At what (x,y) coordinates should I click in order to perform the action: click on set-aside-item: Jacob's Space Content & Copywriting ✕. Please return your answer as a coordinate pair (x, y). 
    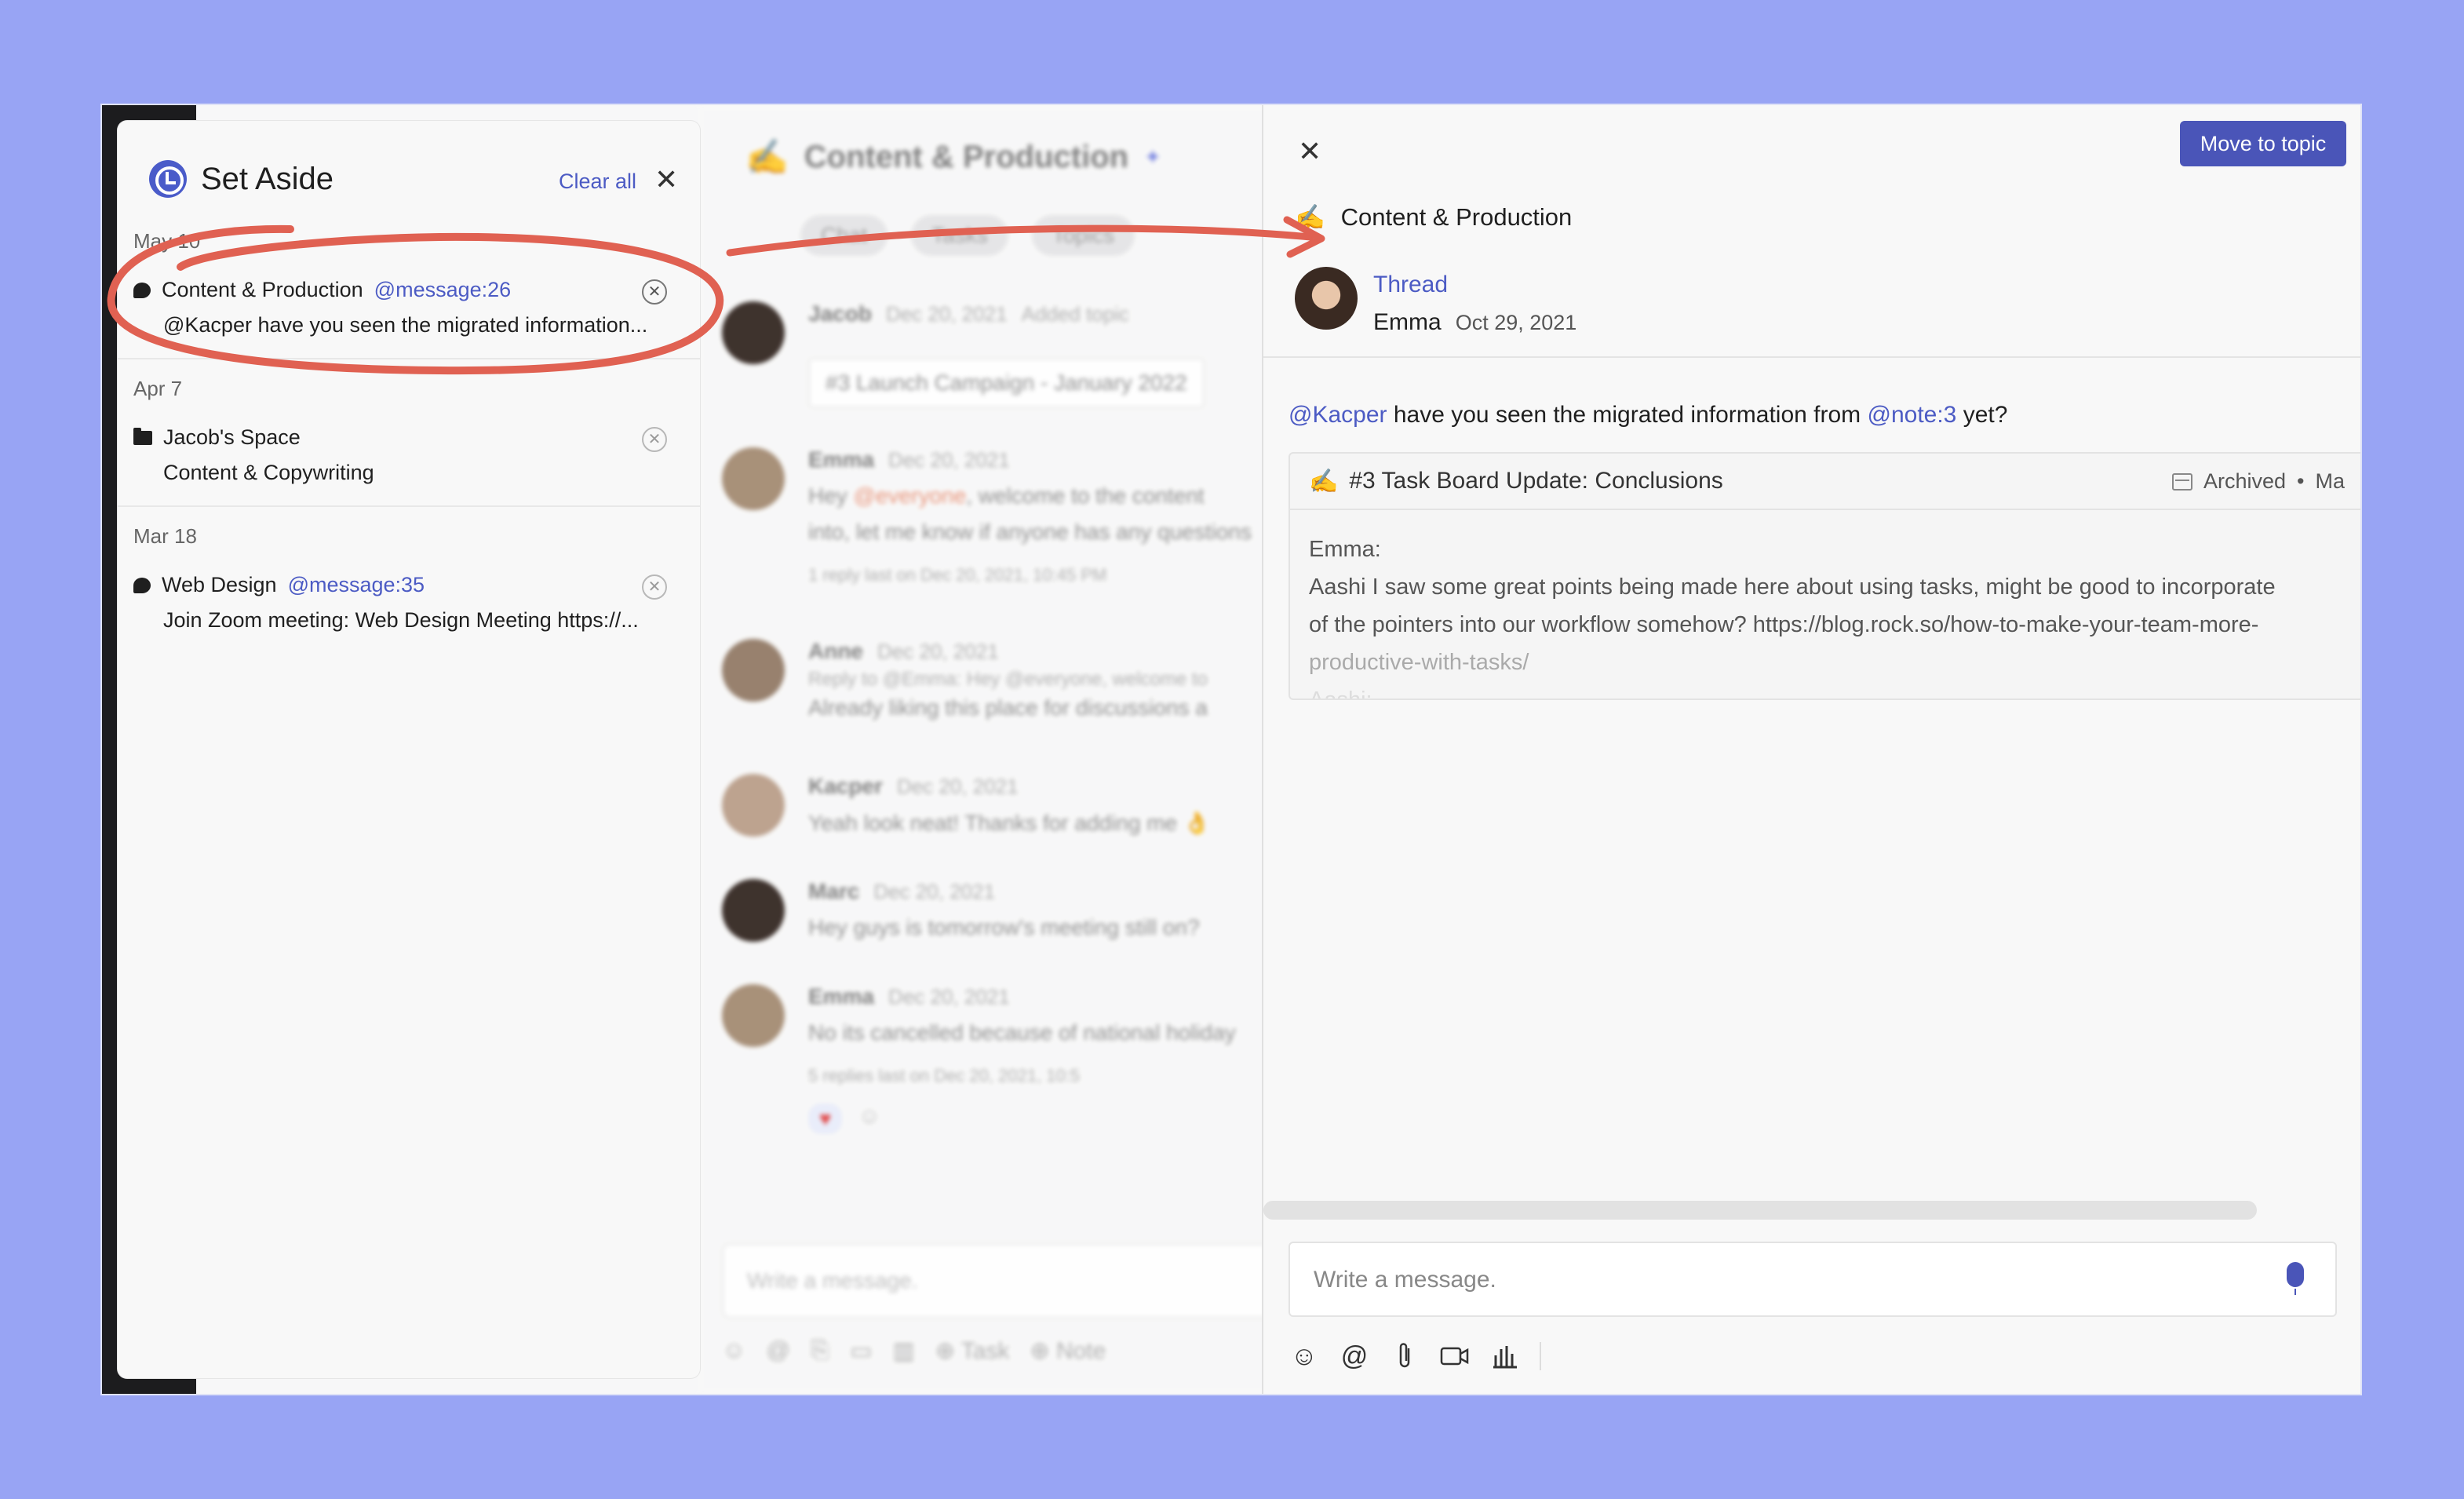
    Looking at the image, I should click on (408, 455).